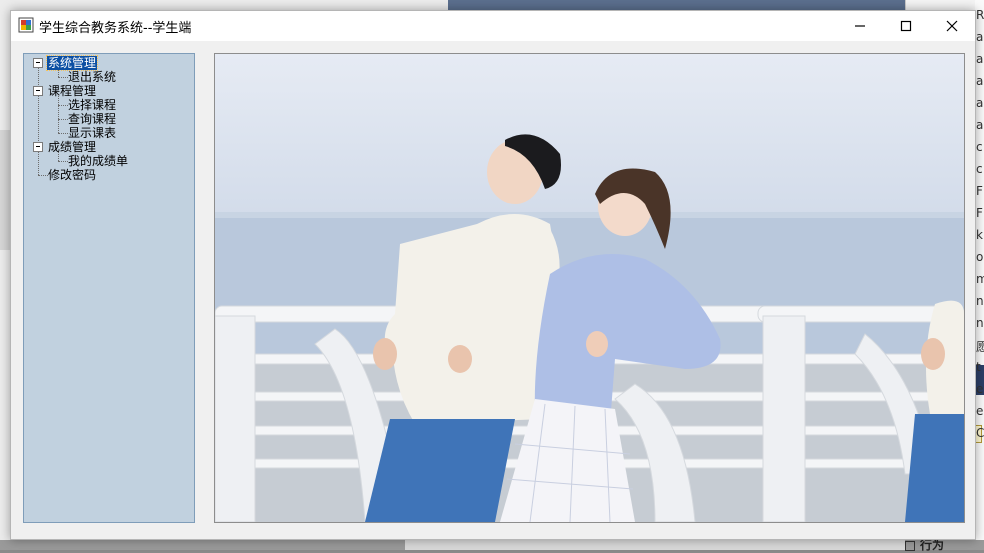 Image resolution: width=984 pixels, height=553 pixels. What do you see at coordinates (980, 15) in the screenshot?
I see `background-letter: R` at bounding box center [980, 15].